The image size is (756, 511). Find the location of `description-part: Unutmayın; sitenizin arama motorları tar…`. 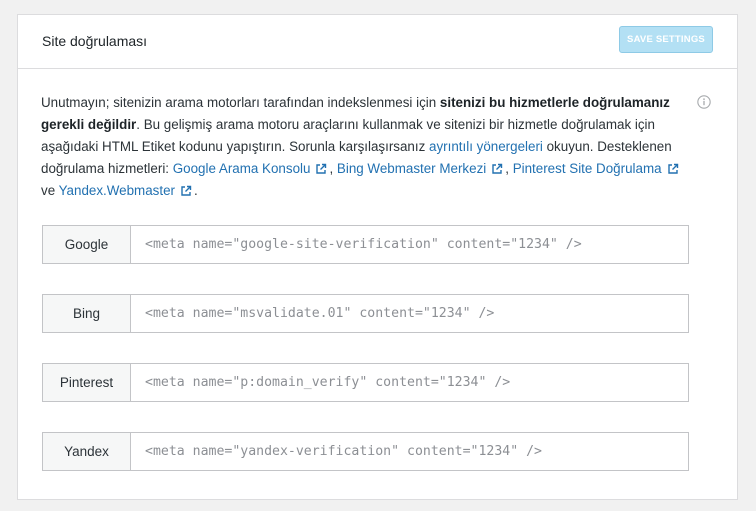

description-part: Unutmayın; sitenizin arama motorları tar… is located at coordinates (240, 102).